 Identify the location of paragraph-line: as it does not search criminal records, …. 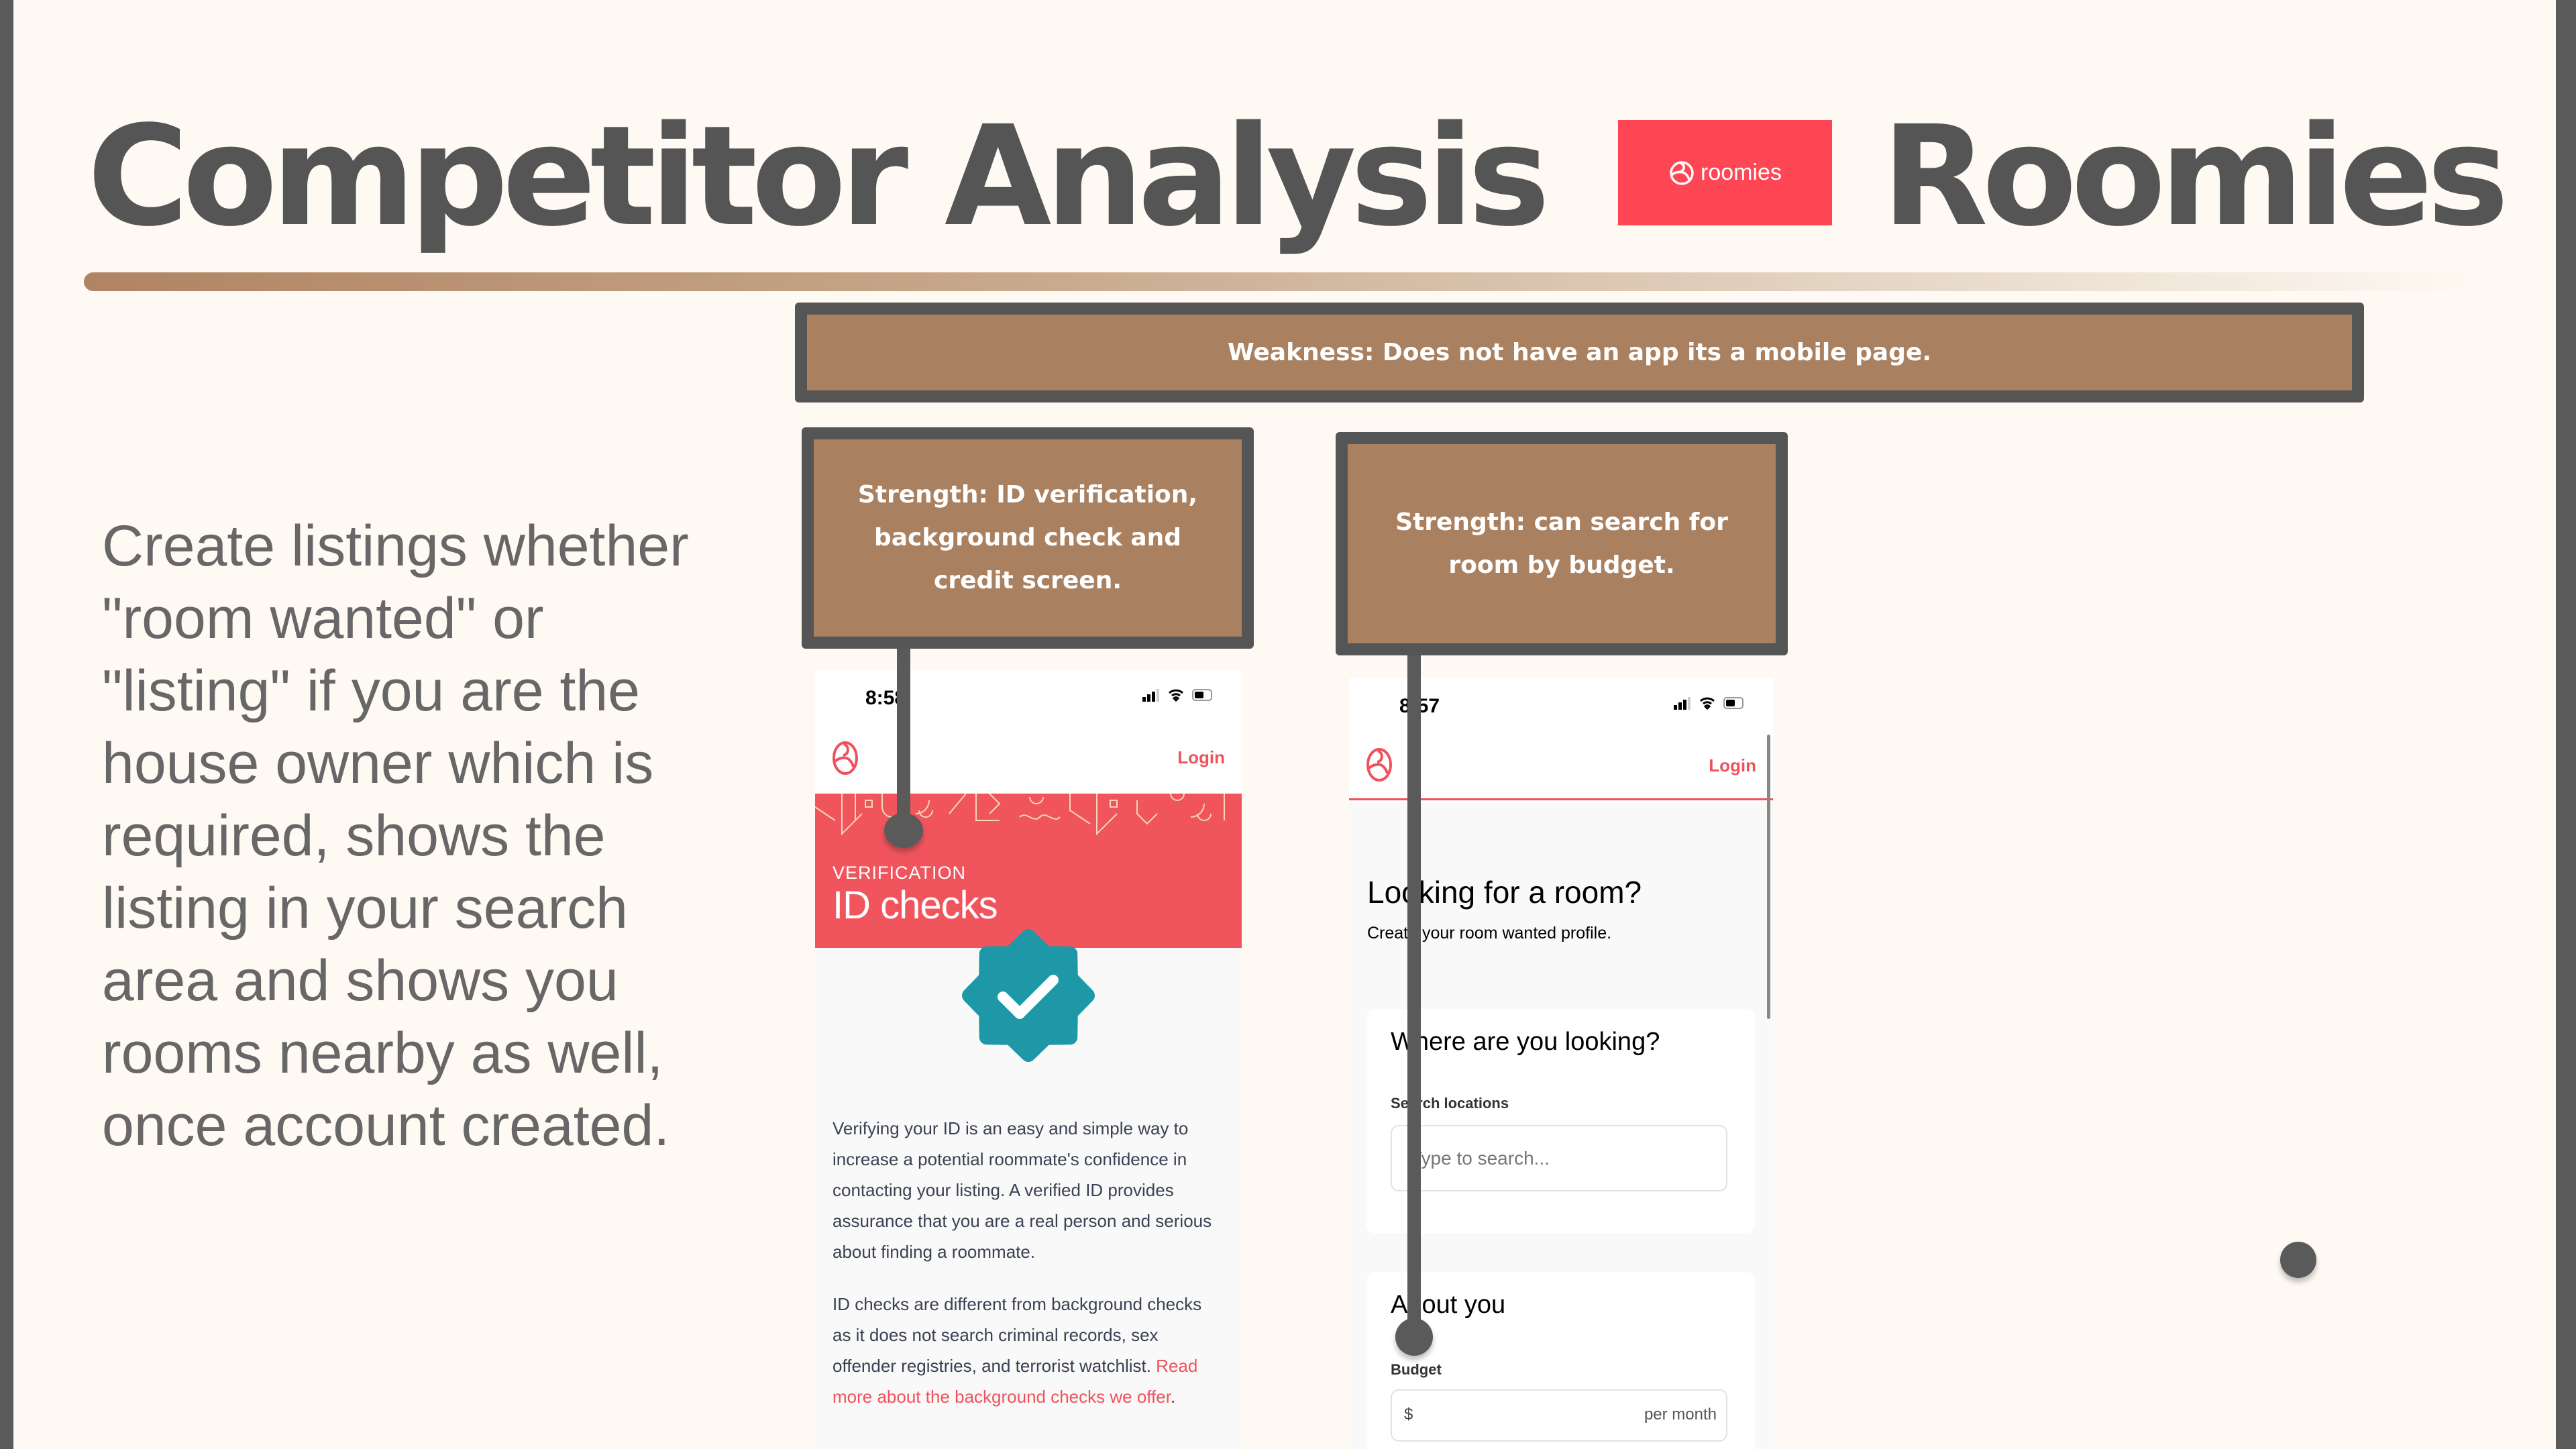
(996, 1335).